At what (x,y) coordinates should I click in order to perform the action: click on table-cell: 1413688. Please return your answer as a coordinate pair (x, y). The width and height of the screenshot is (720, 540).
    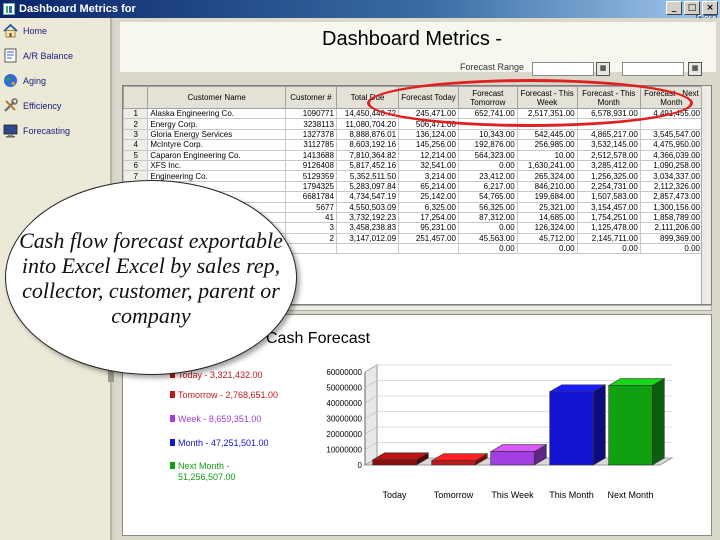
    Looking at the image, I should click on (310, 155).